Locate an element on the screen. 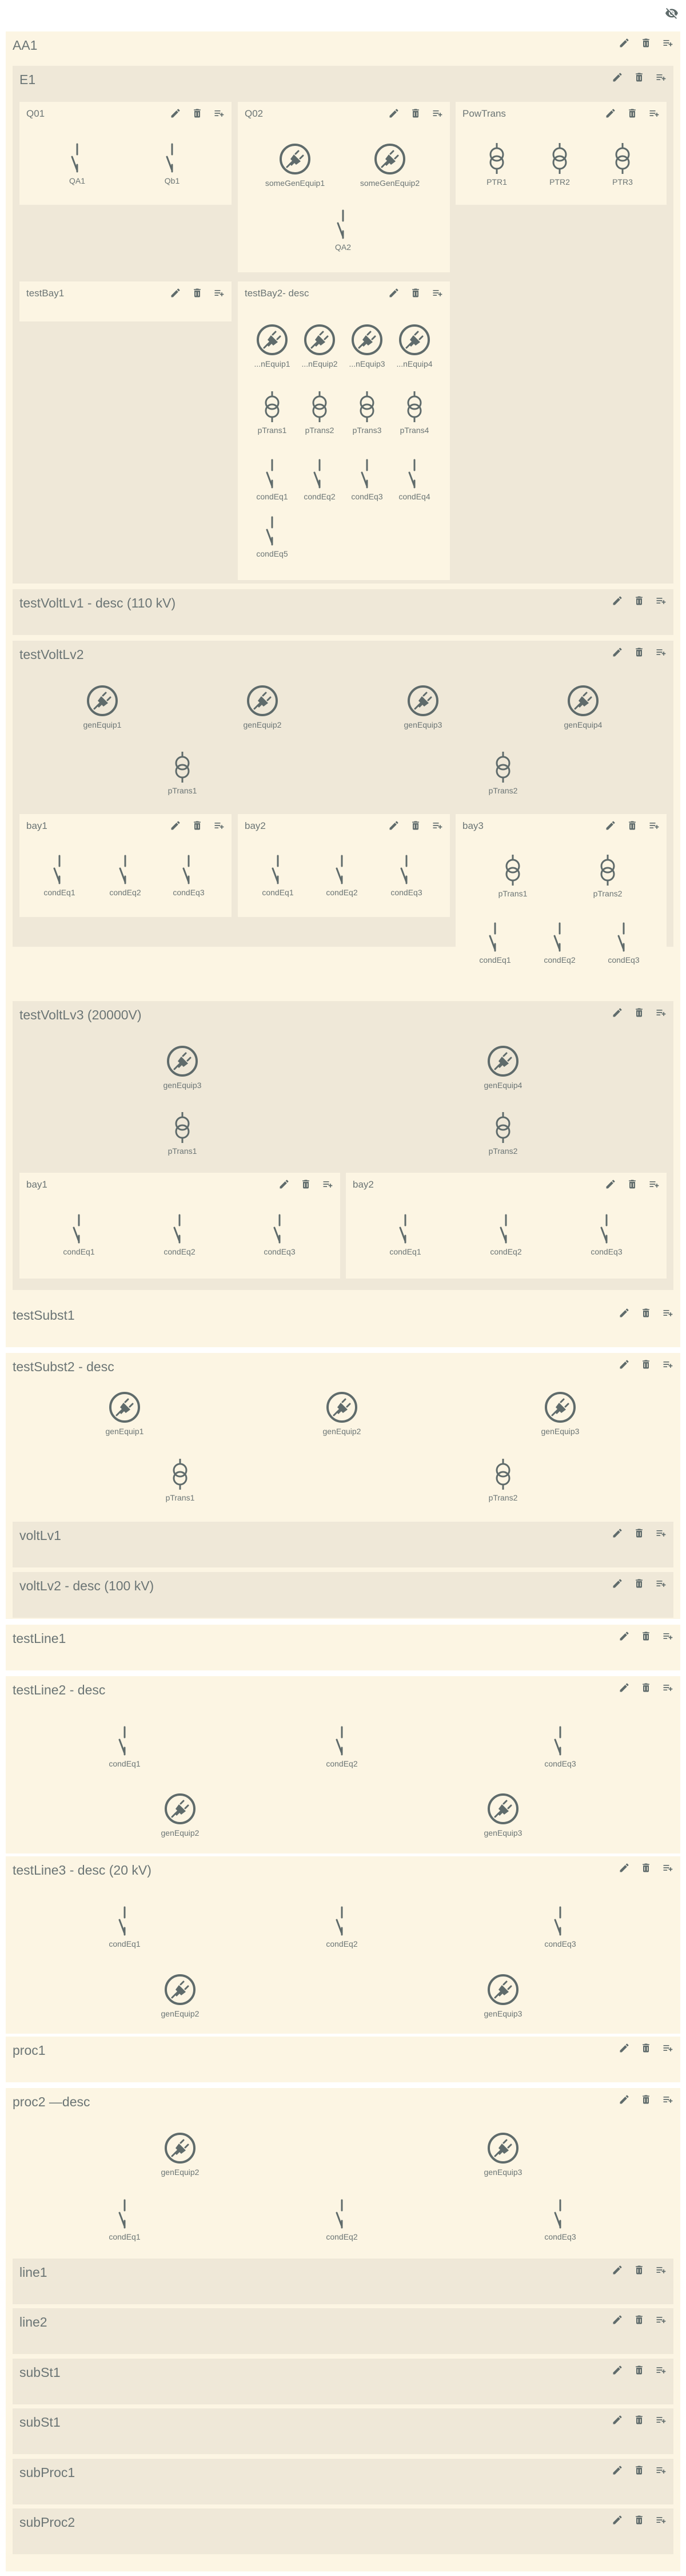 The width and height of the screenshot is (686, 2576). equipment-generator: ...nEquip4 is located at coordinates (414, 345).